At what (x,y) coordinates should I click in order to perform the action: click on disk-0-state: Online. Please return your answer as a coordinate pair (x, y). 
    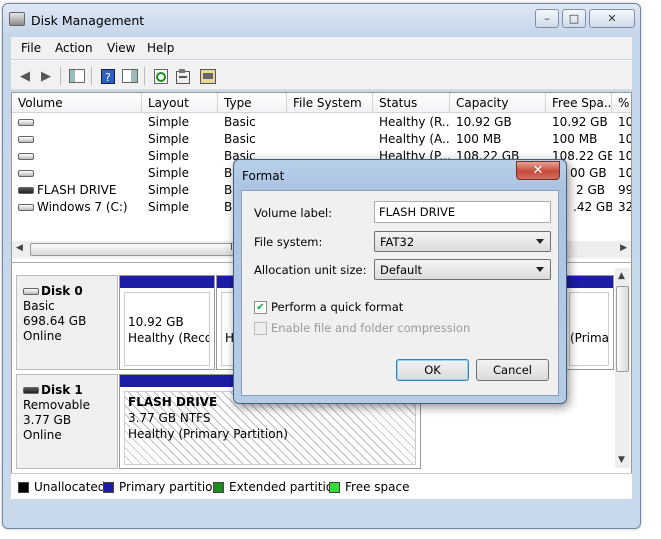
    Looking at the image, I should click on (42, 336).